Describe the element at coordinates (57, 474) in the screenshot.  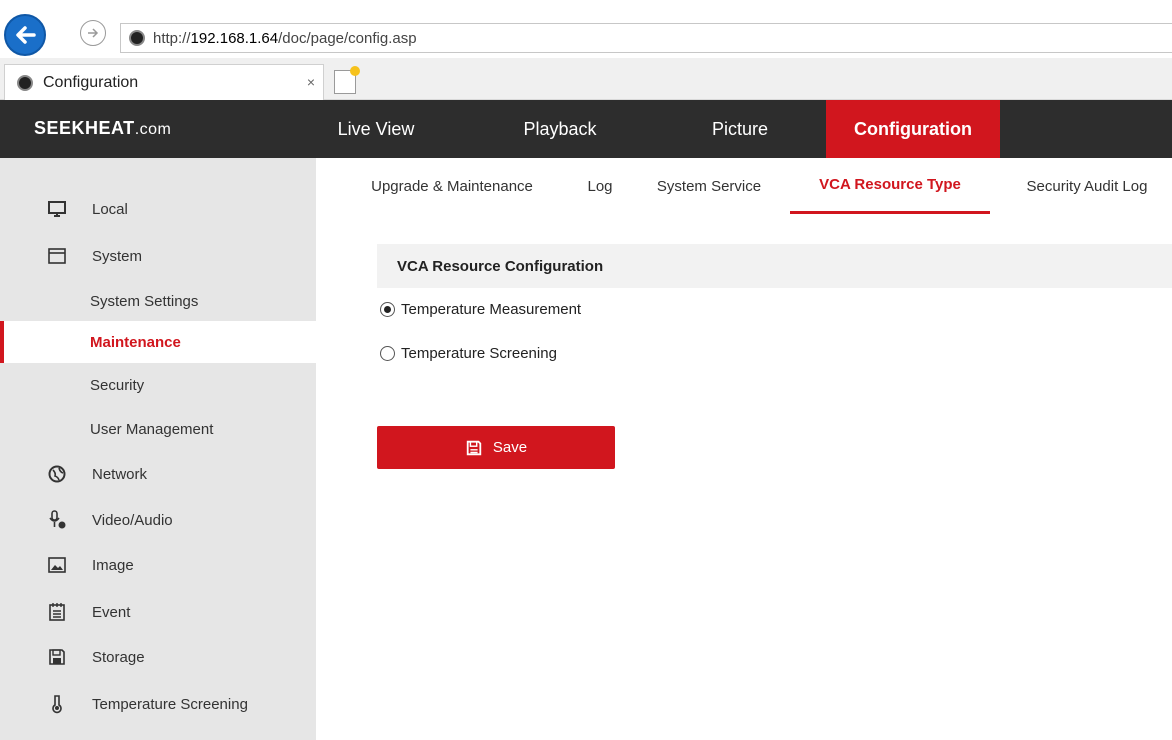
I see `globe-icon` at that location.